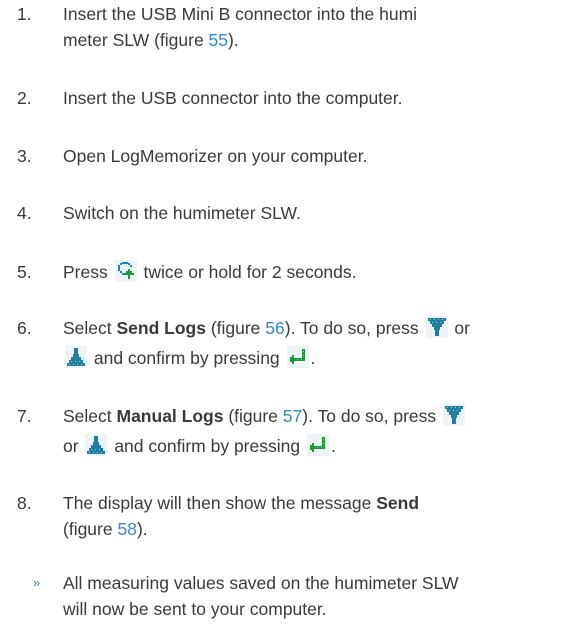 The image size is (563, 624). Describe the element at coordinates (24, 328) in the screenshot. I see `step-number: 6.` at that location.